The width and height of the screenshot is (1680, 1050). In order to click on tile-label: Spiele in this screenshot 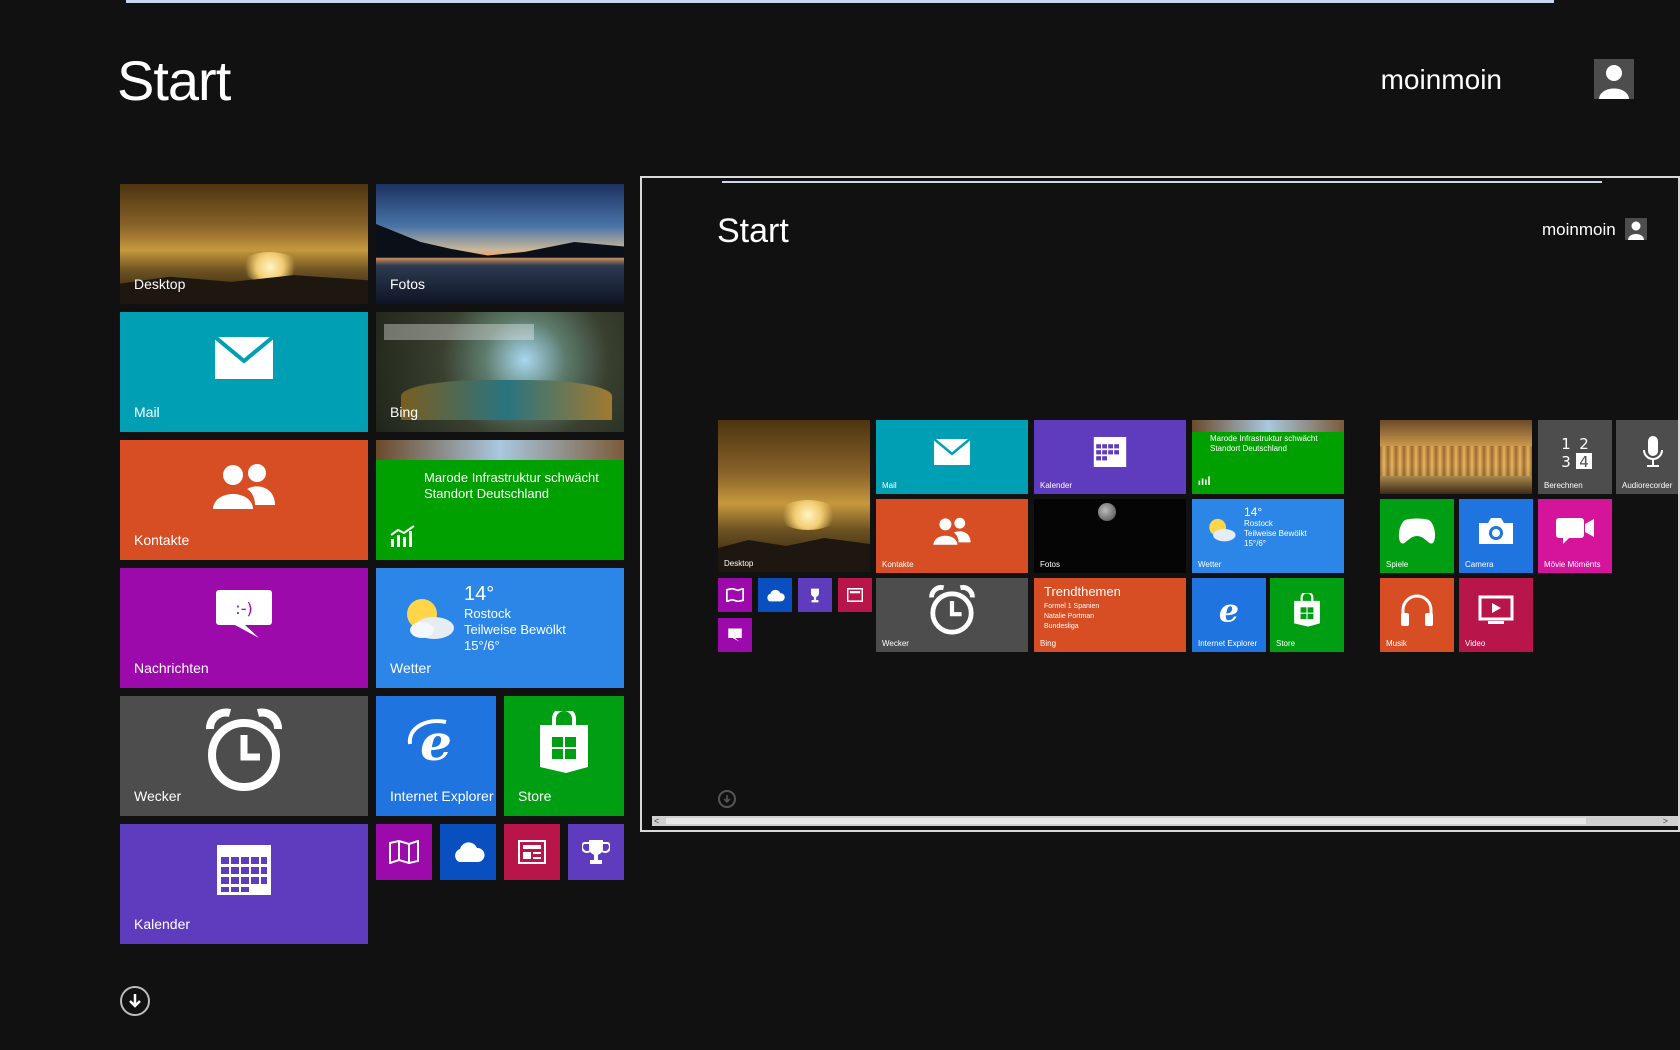, I will do `click(1397, 564)`.